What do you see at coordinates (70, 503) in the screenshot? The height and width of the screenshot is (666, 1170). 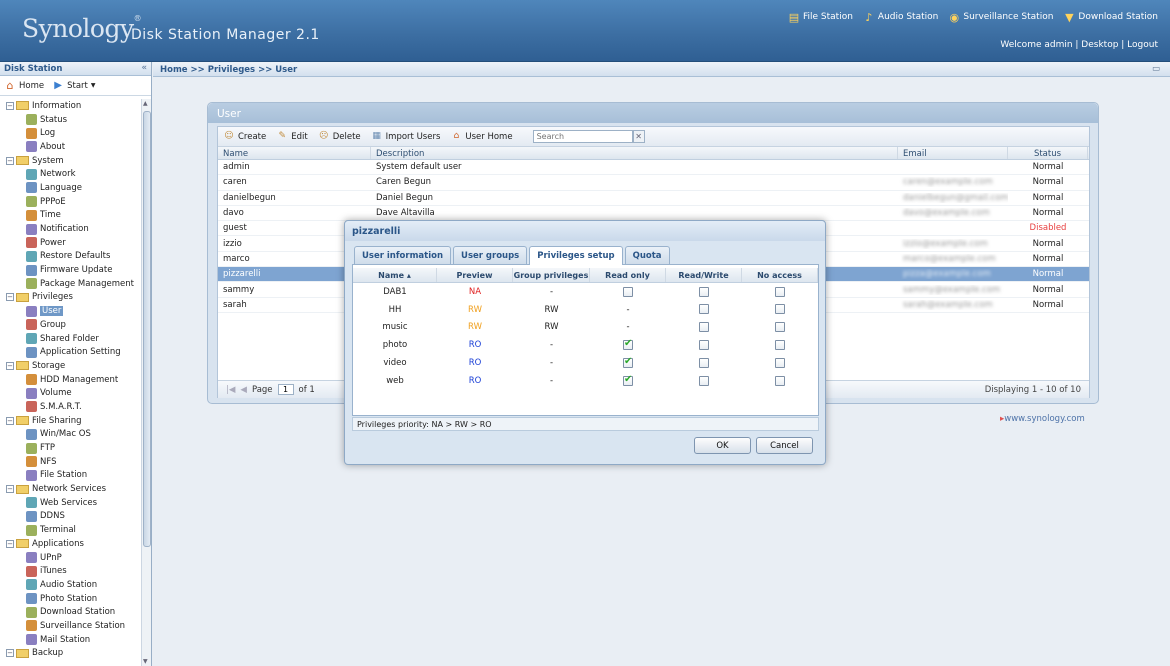 I see `tree-item-web-services: Web Services` at bounding box center [70, 503].